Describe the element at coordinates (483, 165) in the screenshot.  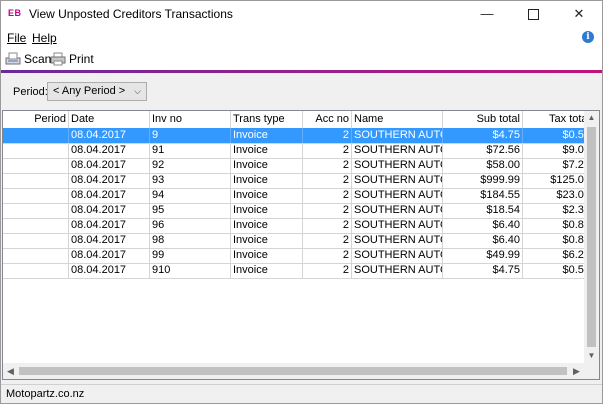
I see `cell-sub-total: $58.00` at that location.